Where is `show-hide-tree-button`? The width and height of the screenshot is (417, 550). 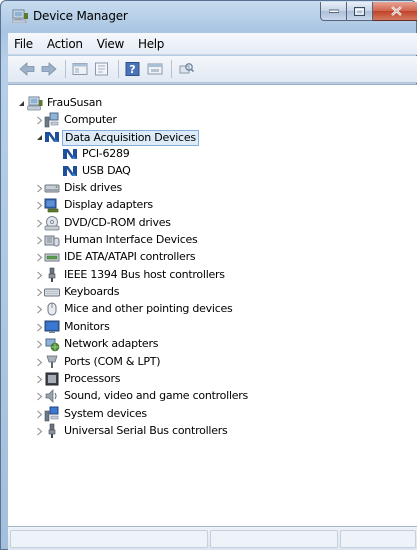 show-hide-tree-button is located at coordinates (80, 69).